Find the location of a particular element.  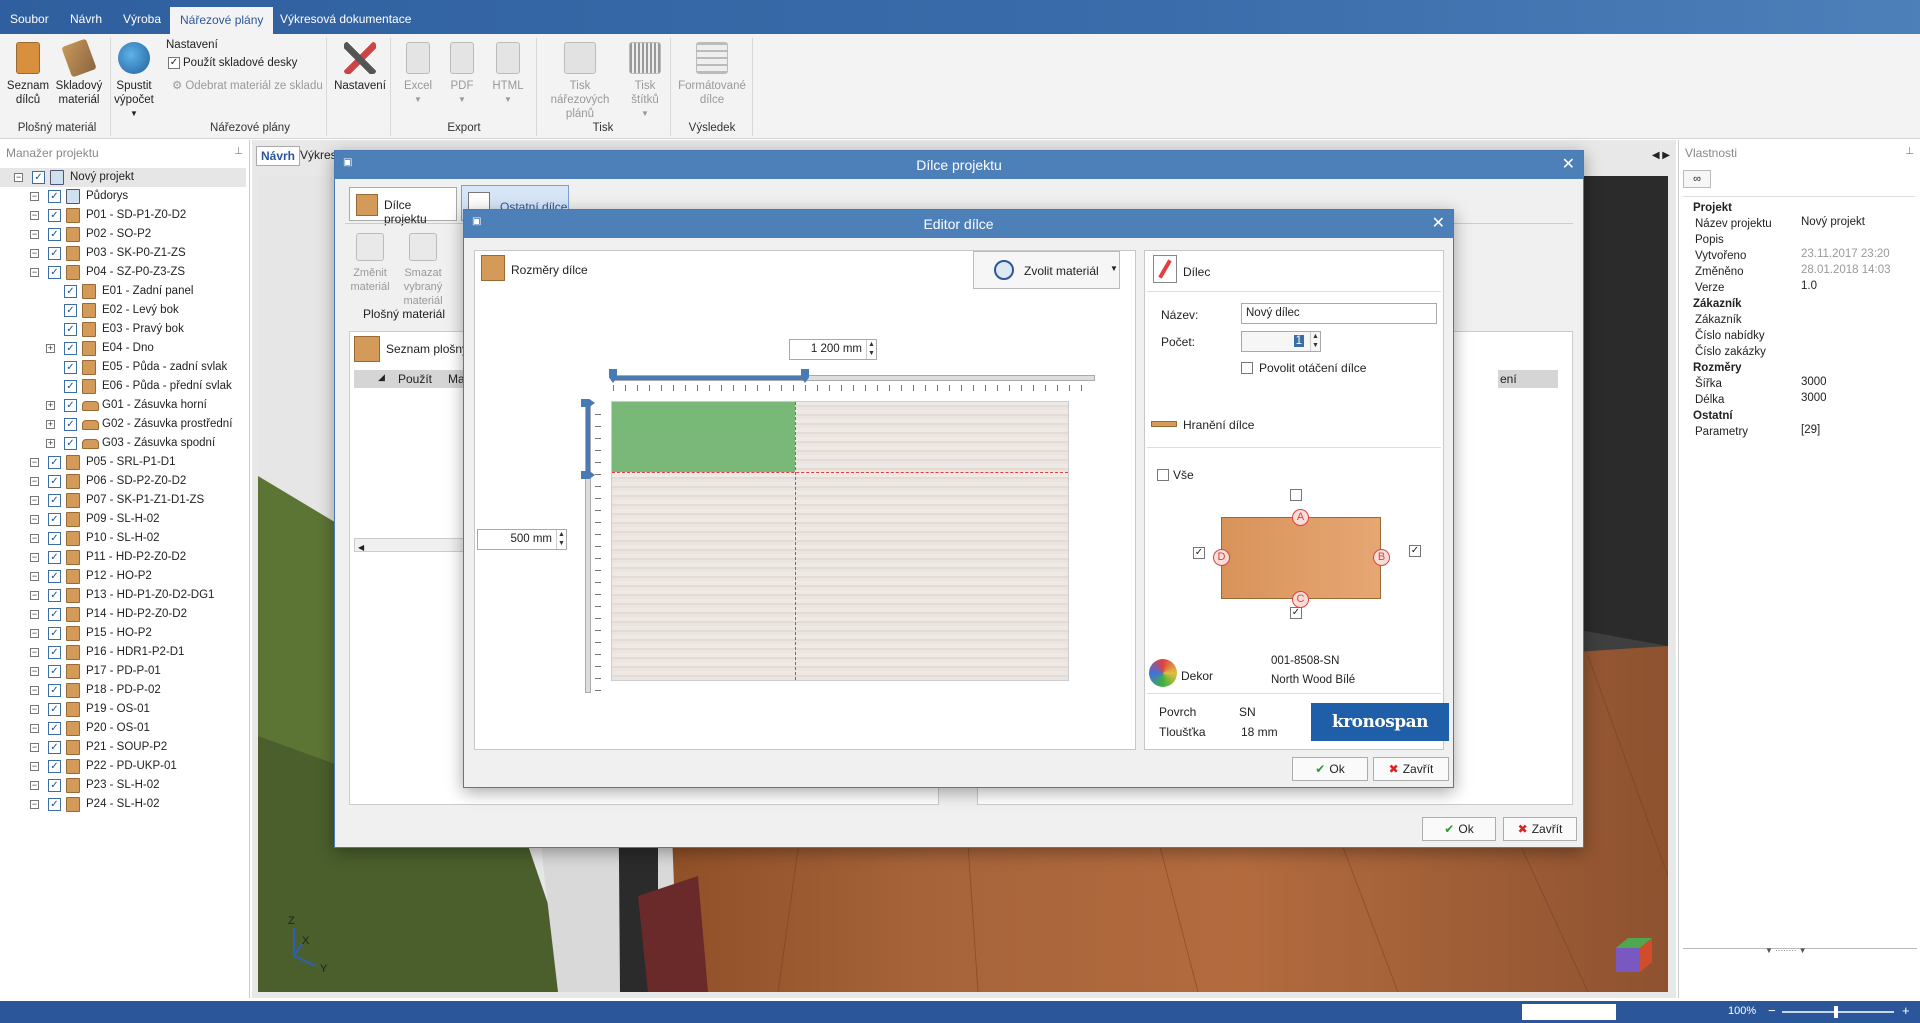

edge-a-marker: A is located at coordinates (1300, 517).